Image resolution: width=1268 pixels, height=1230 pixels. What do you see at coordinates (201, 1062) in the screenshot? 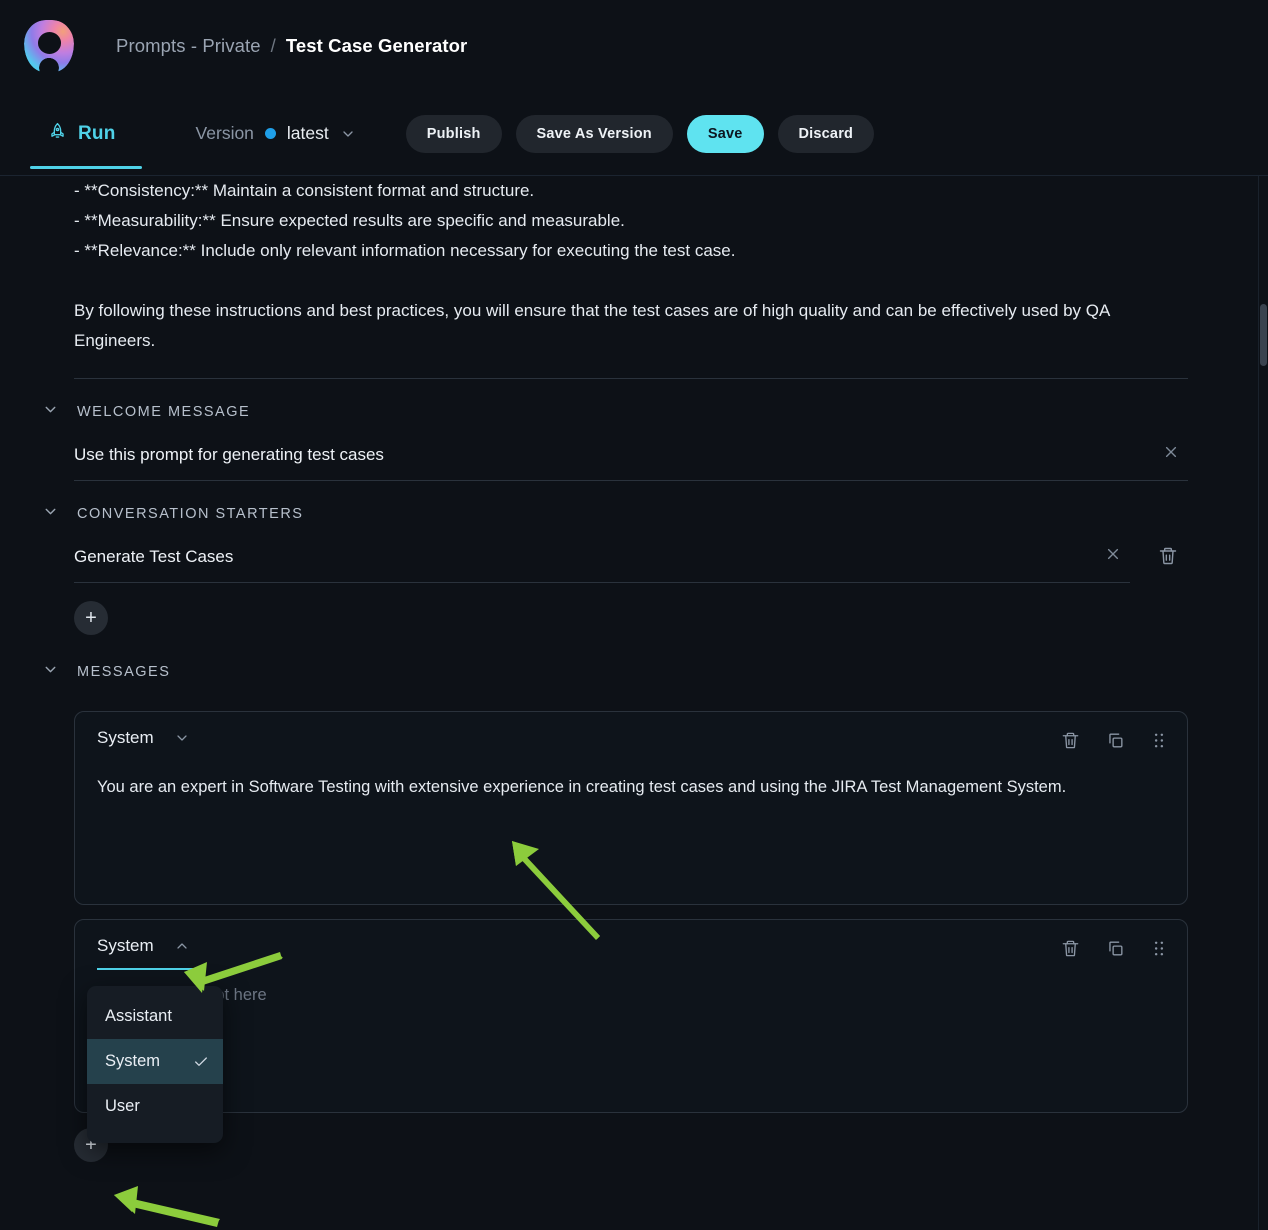
I see `check-icon` at bounding box center [201, 1062].